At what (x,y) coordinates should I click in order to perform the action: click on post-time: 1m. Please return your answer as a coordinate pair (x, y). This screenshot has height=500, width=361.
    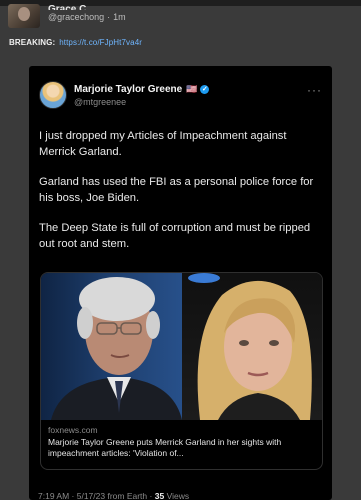
    Looking at the image, I should click on (119, 17).